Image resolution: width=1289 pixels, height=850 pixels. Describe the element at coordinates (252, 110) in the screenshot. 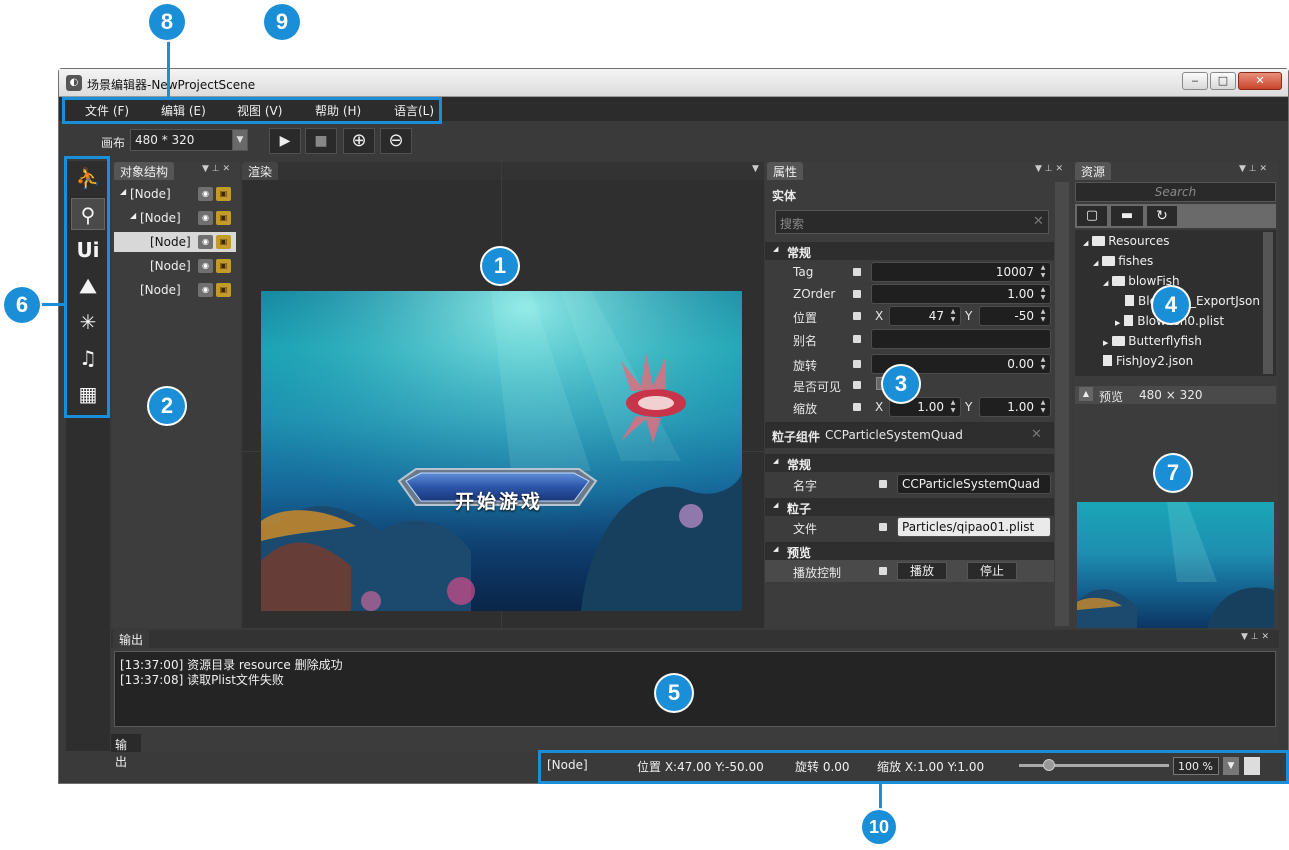

I see `menu-highlight` at that location.